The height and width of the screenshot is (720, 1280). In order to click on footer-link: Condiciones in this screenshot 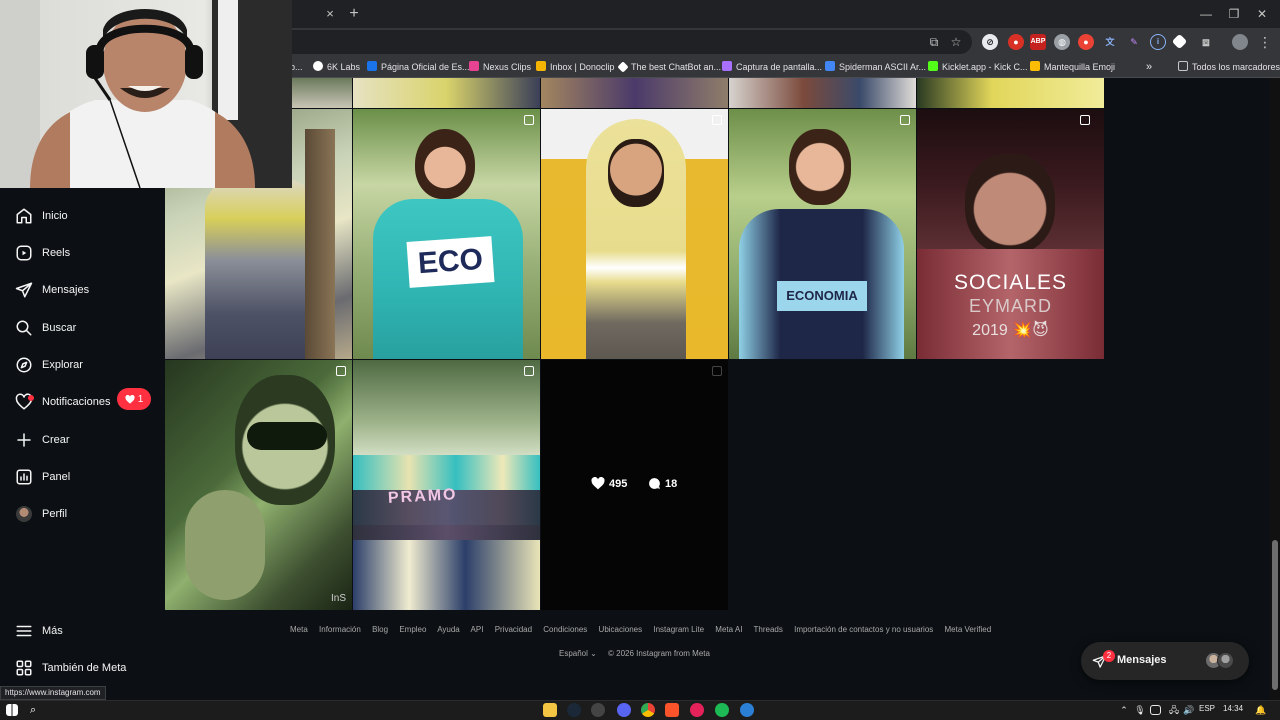, I will do `click(565, 629)`.